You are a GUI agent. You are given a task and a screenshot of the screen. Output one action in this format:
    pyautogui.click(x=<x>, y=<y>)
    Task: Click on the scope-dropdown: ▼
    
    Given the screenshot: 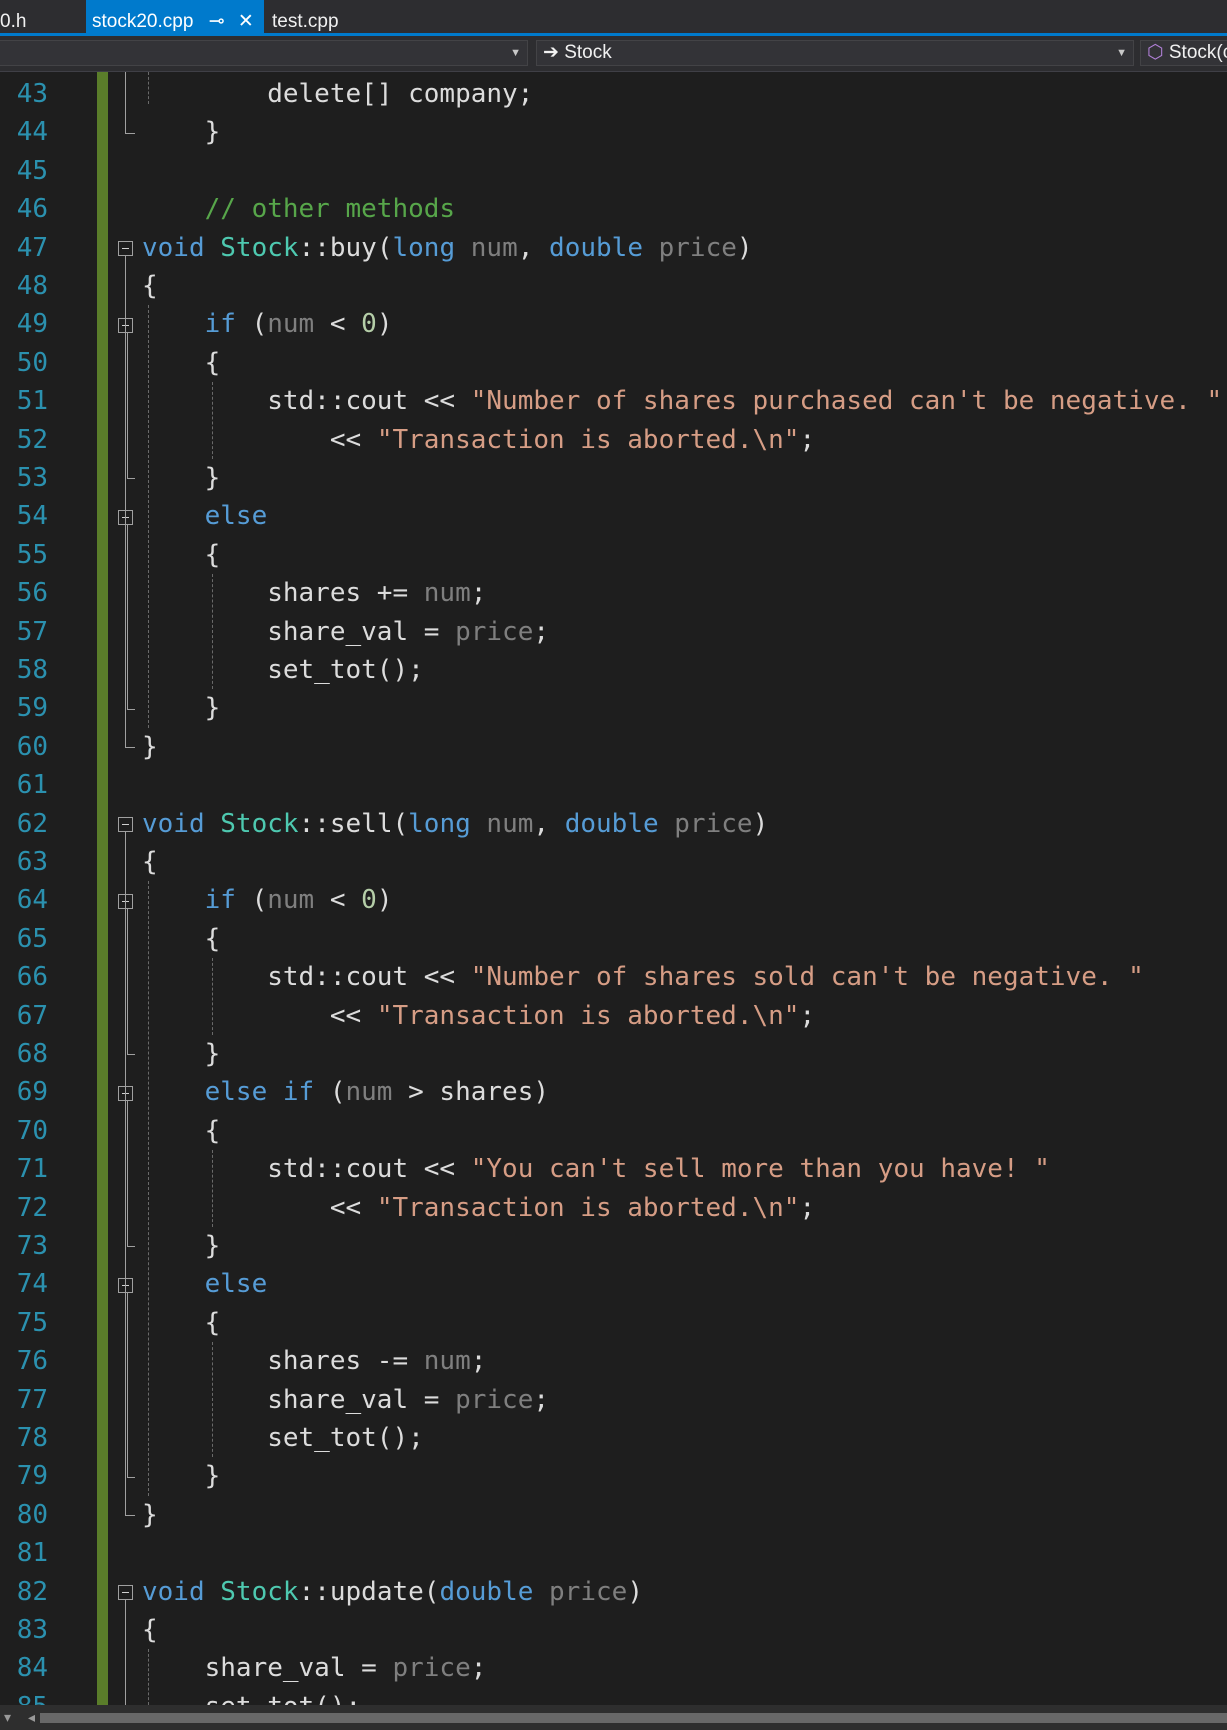 What is the action you would take?
    pyautogui.click(x=264, y=53)
    